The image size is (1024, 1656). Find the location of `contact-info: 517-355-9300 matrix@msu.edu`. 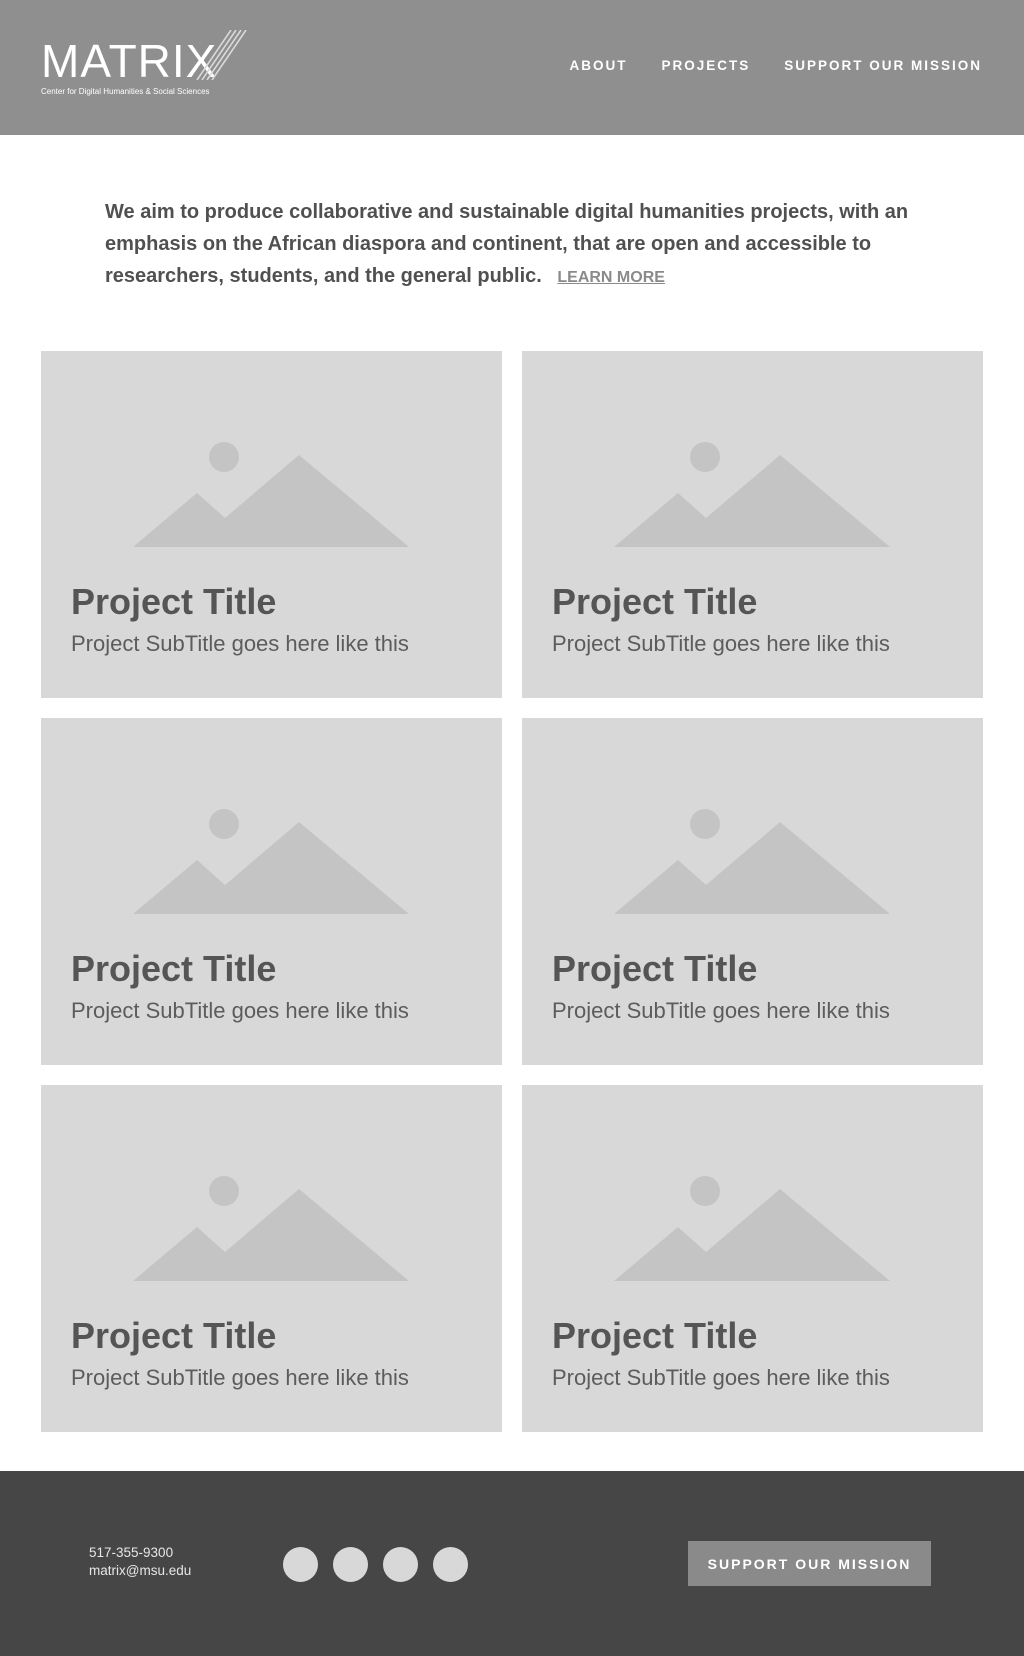

contact-info: 517-355-9300 matrix@msu.edu is located at coordinates (140, 1562).